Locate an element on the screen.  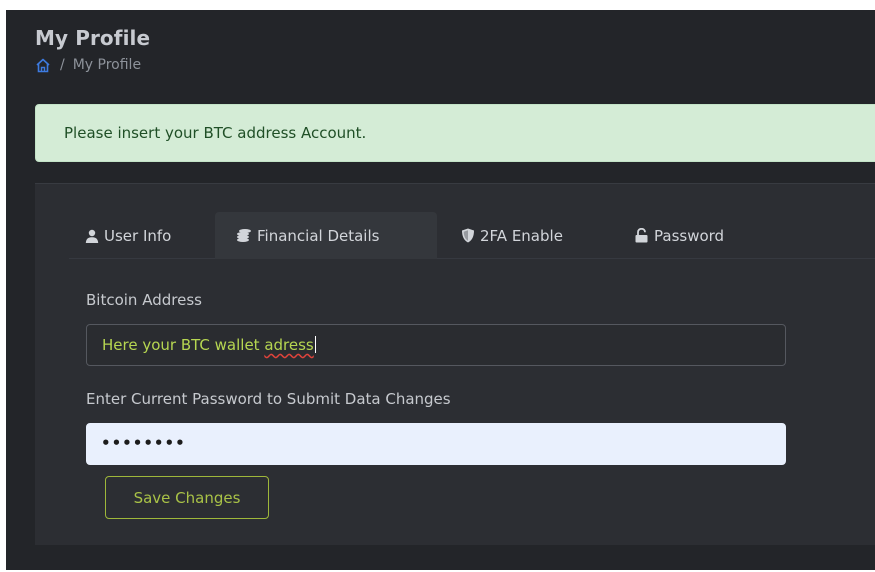
tab-label: Financial Details is located at coordinates (318, 235).